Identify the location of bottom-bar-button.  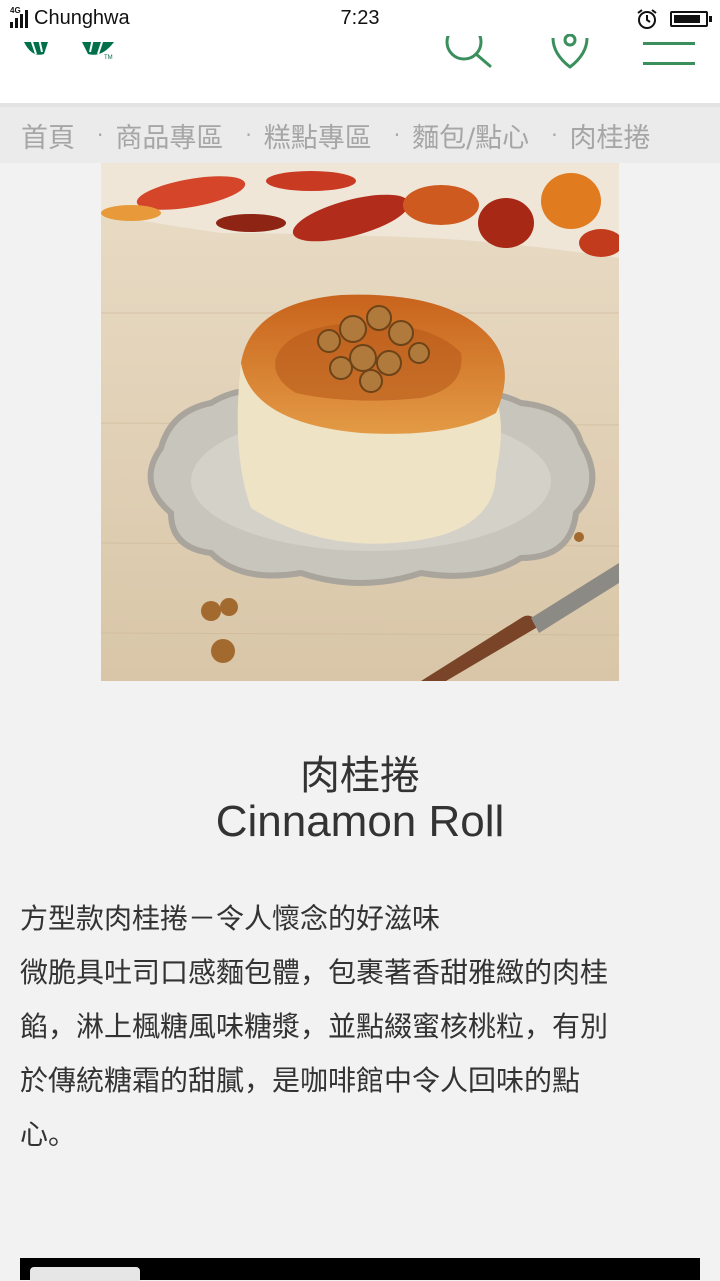
(85, 1274).